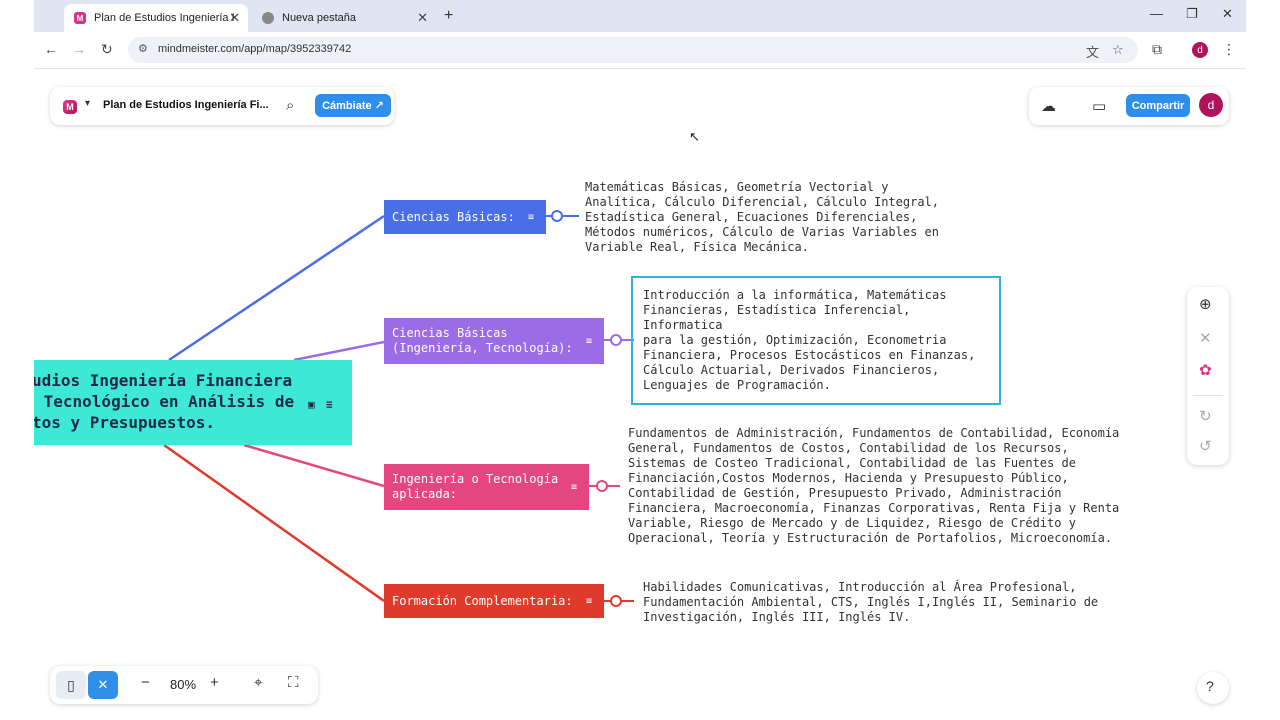 The height and width of the screenshot is (720, 1280). I want to click on undo-icon: ↺, so click(1205, 446).